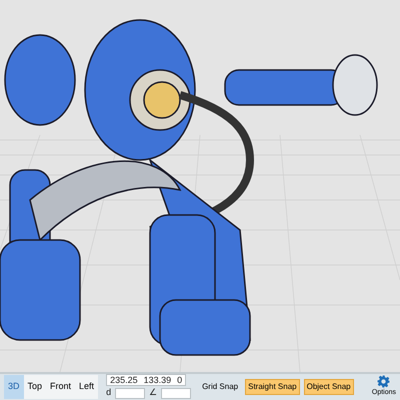 The image size is (400, 400). I want to click on view-button: Front, so click(61, 387).